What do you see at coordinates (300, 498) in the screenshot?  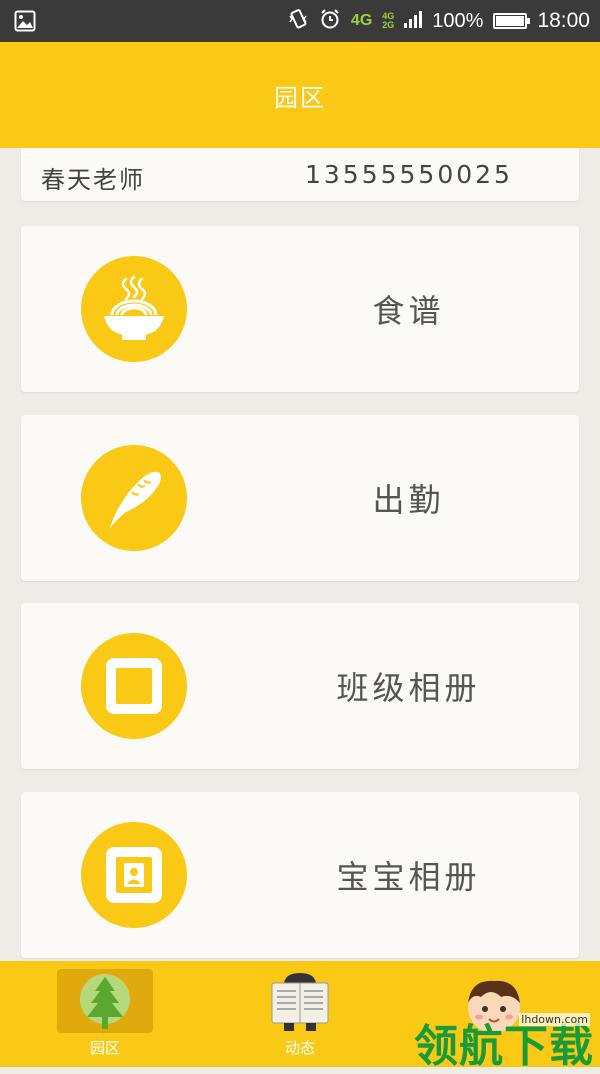 I see `menu-item-attendance: 出勤` at bounding box center [300, 498].